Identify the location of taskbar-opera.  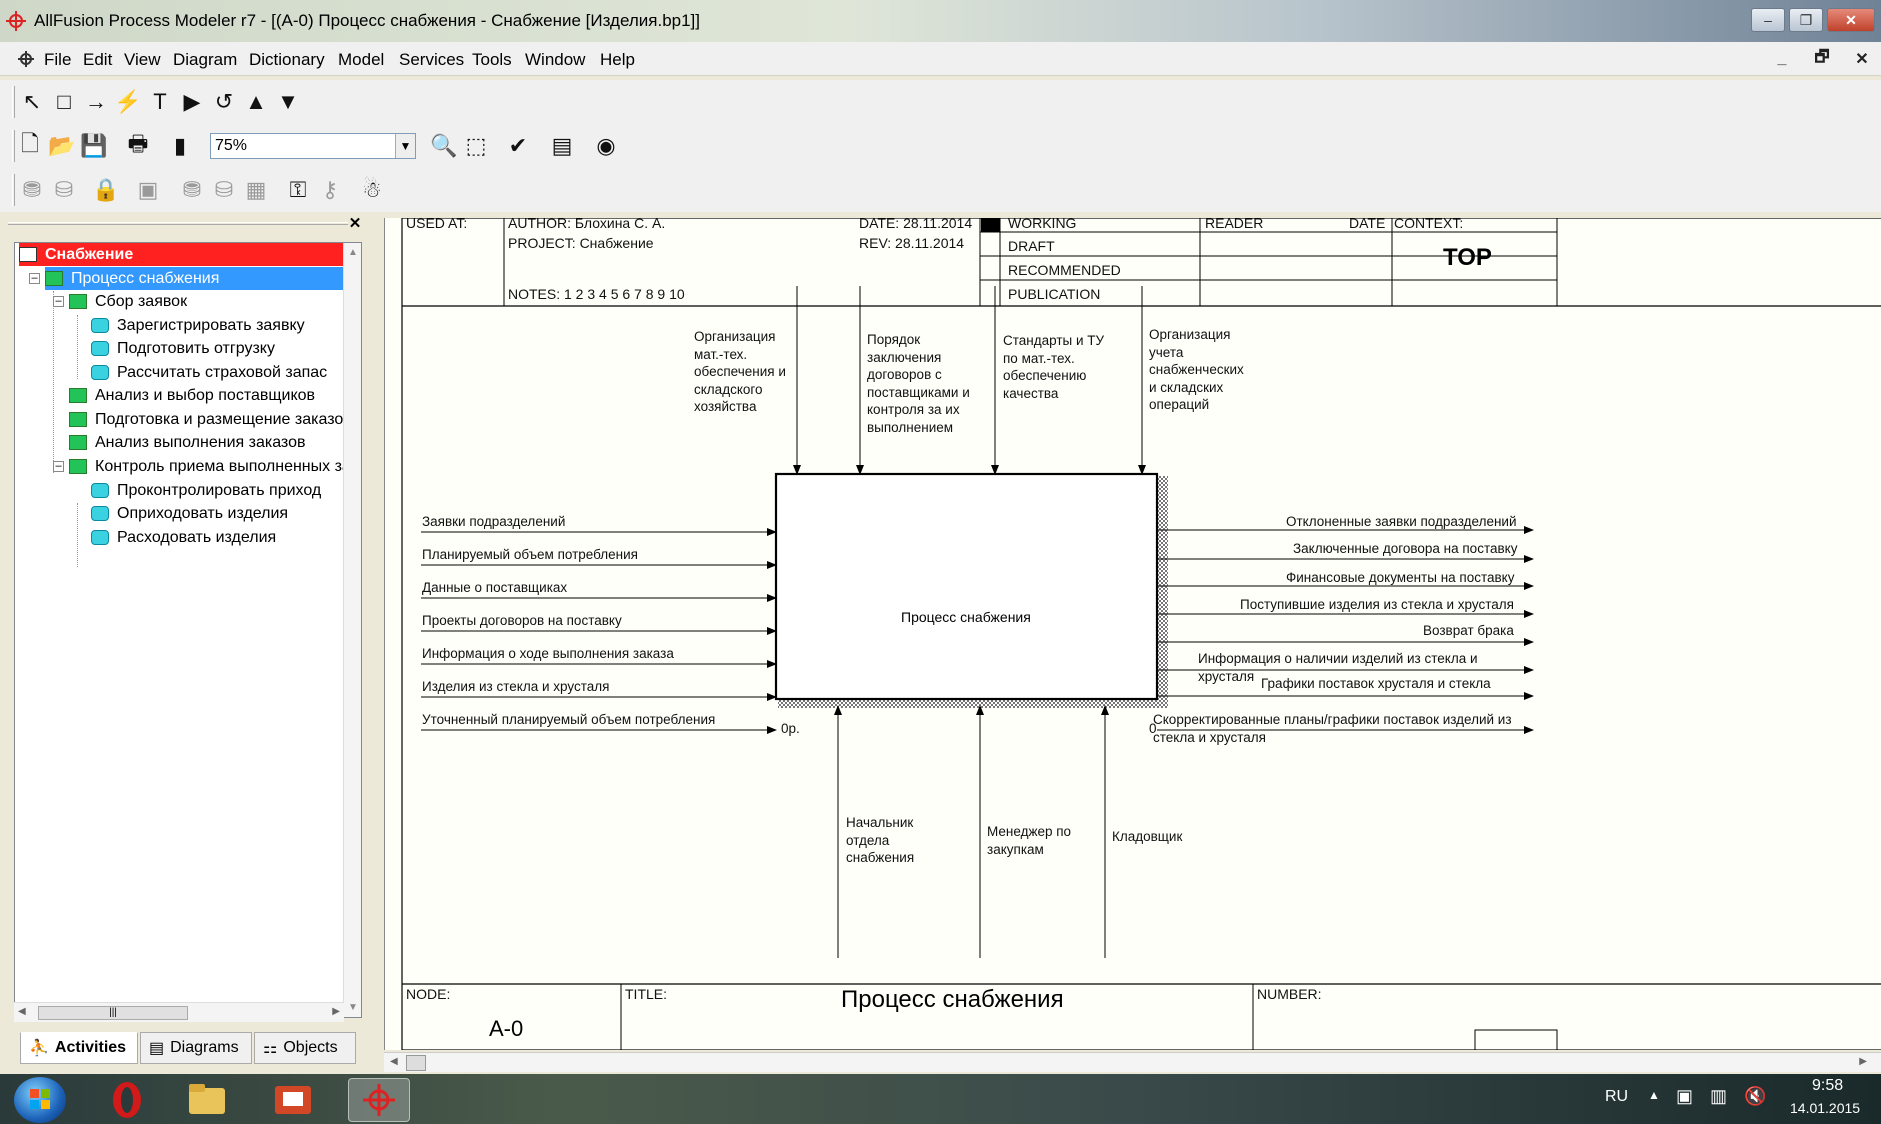
(127, 1100).